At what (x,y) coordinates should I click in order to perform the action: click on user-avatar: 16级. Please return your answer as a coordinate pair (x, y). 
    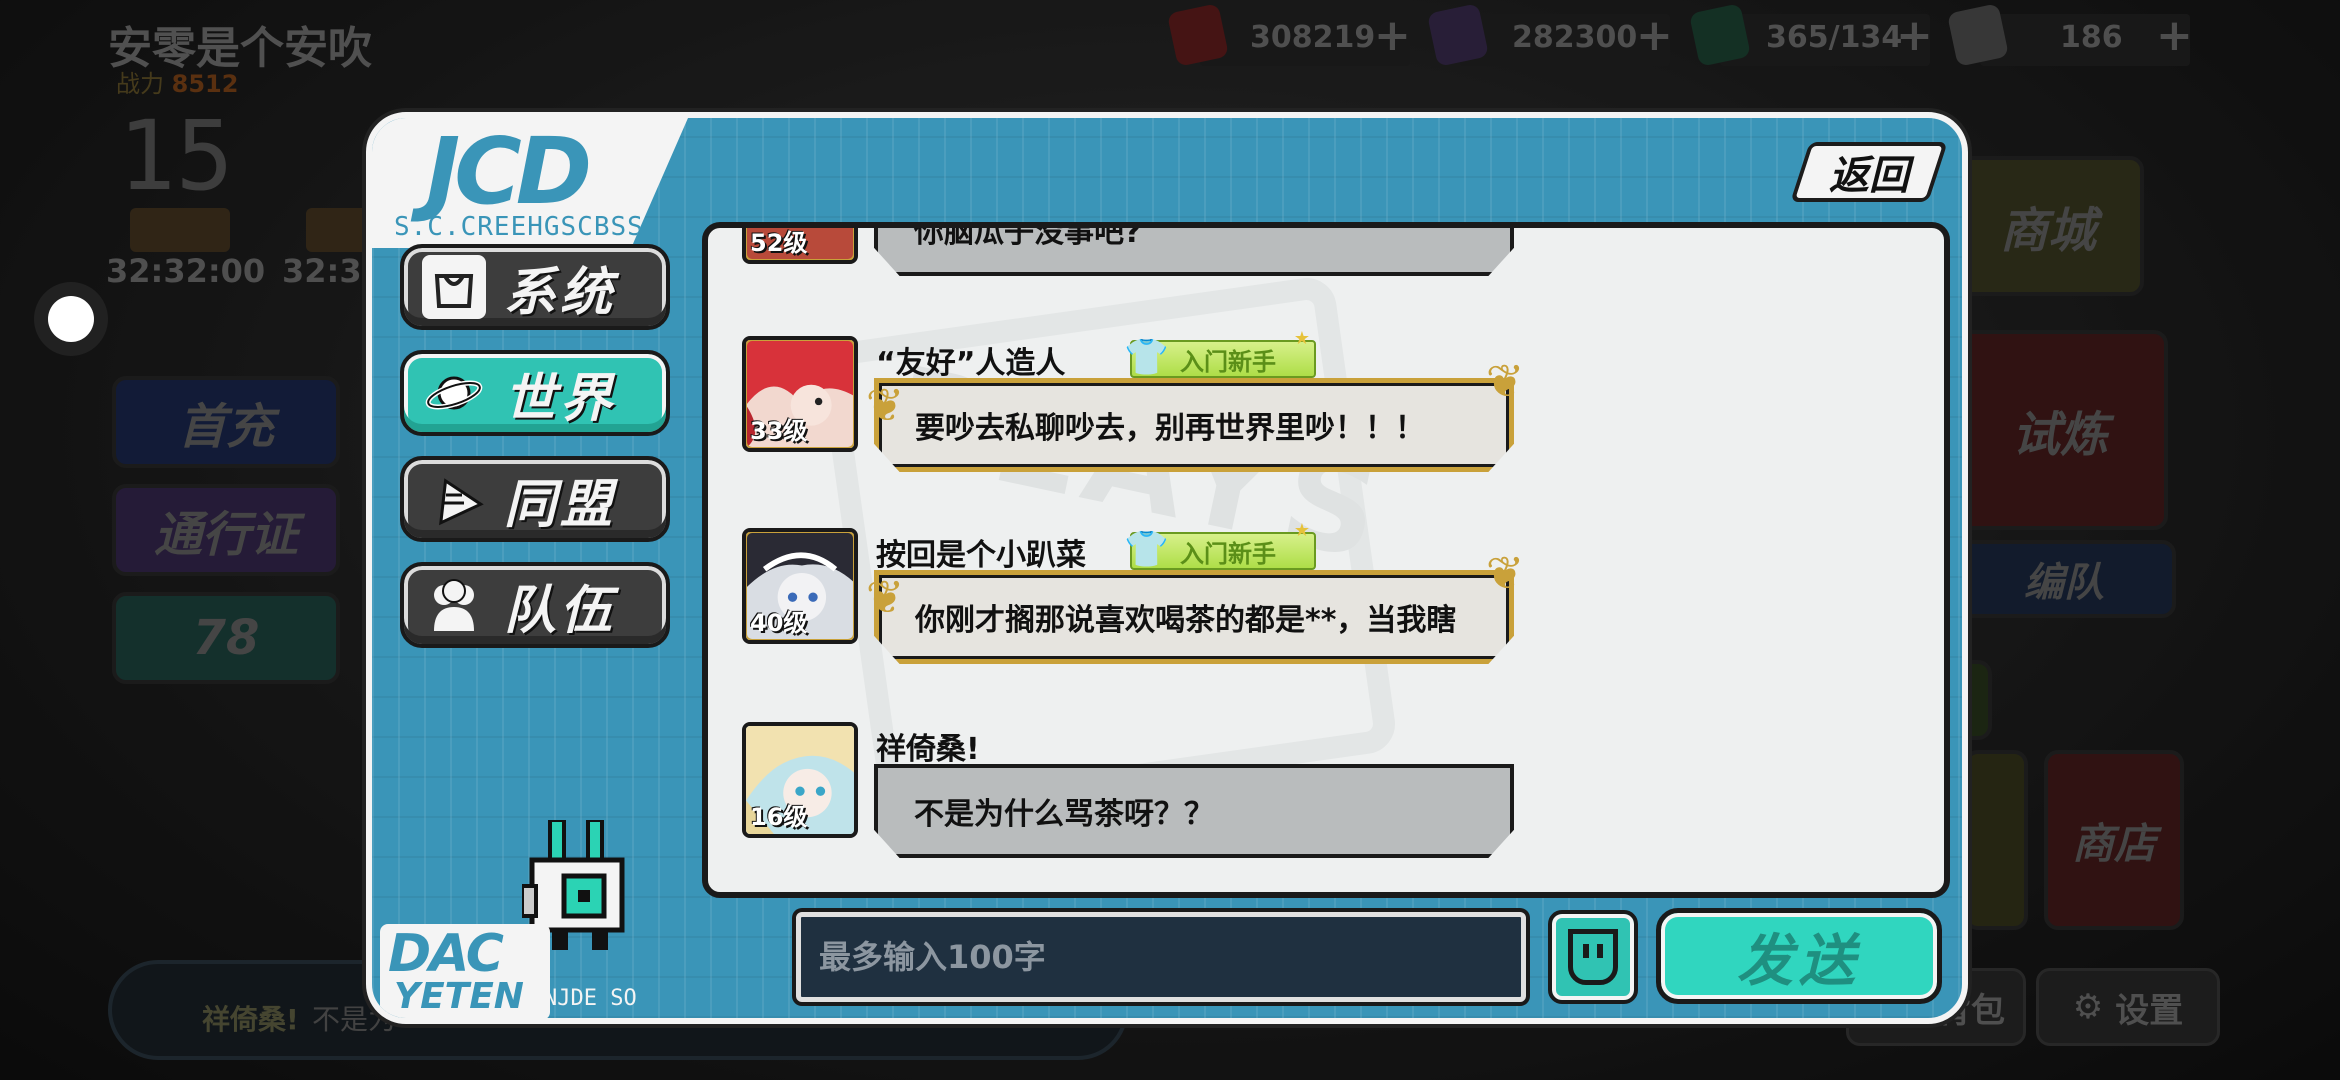
    Looking at the image, I should click on (800, 780).